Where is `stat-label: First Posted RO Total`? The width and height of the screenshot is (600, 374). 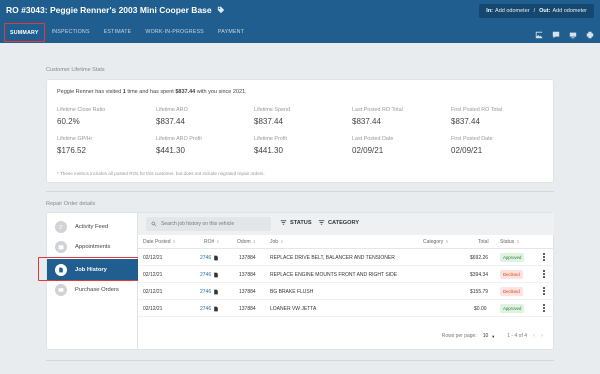
stat-label: First Posted RO Total is located at coordinates (477, 110).